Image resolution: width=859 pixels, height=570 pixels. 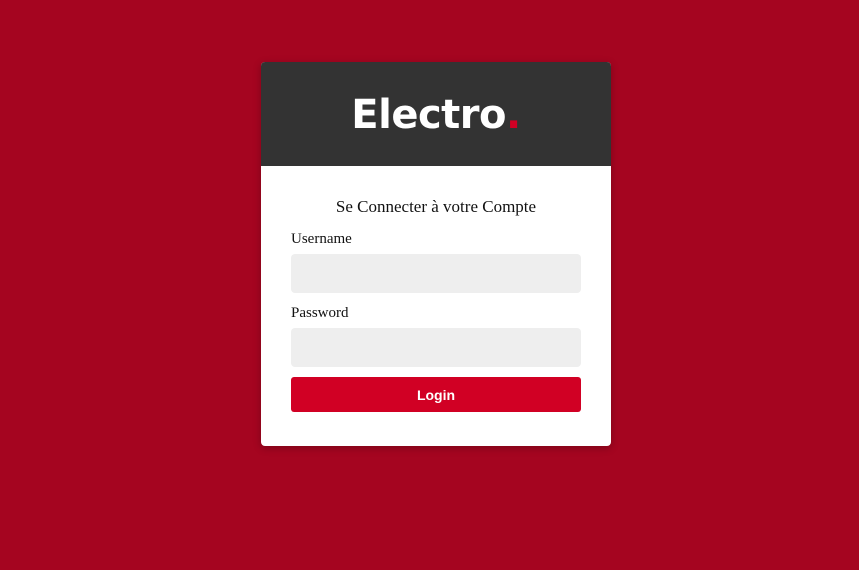 What do you see at coordinates (436, 394) in the screenshot?
I see `login-button: Login` at bounding box center [436, 394].